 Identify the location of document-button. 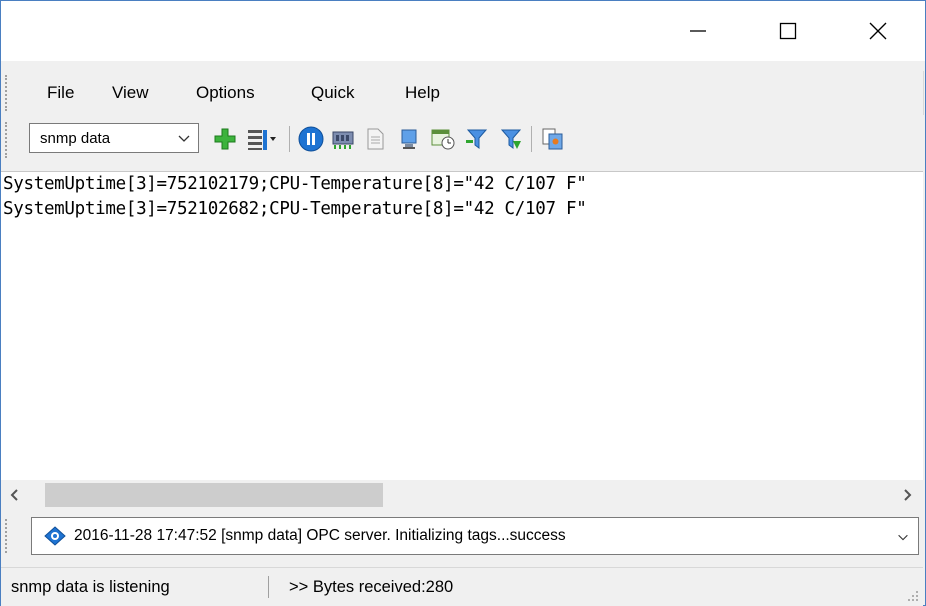
(375, 139).